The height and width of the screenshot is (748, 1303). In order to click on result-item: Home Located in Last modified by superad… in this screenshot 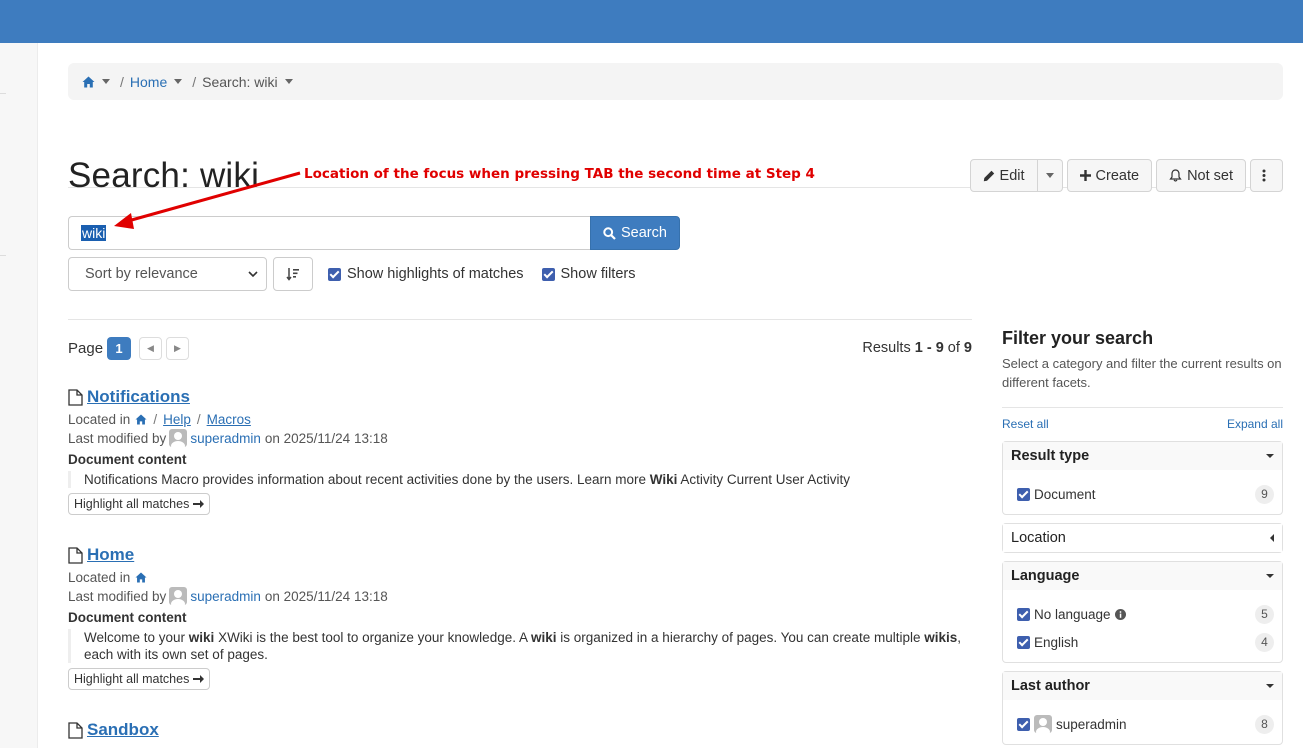, I will do `click(520, 617)`.